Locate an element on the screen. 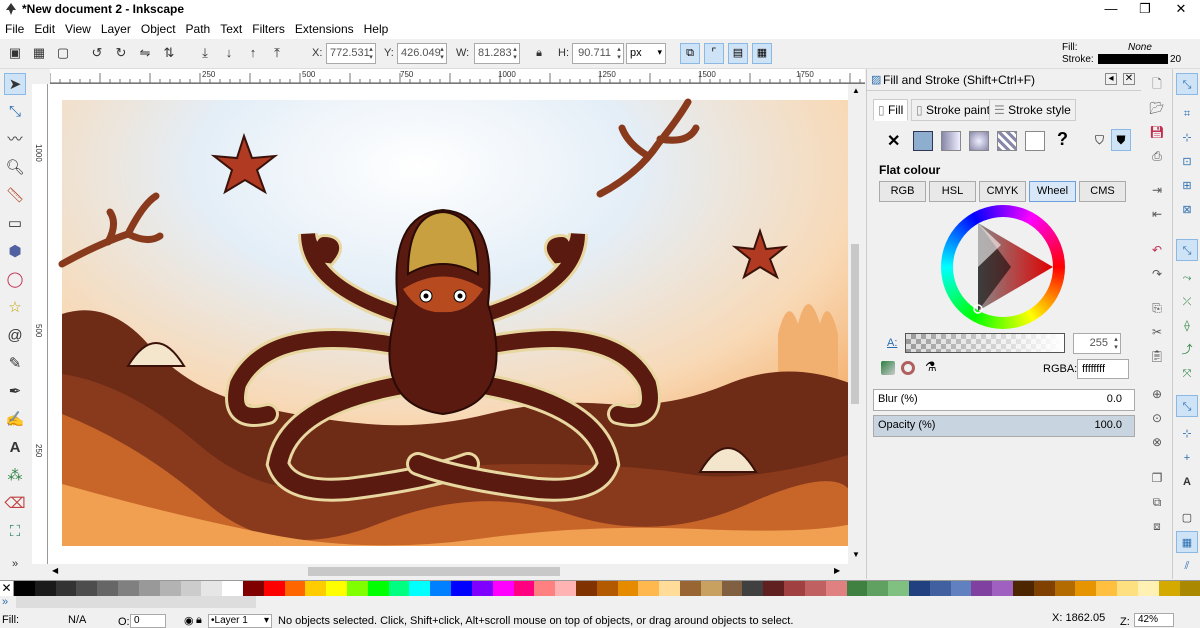 The image size is (1200, 628). snap-nodes-icon: ⤡ is located at coordinates (1187, 250).